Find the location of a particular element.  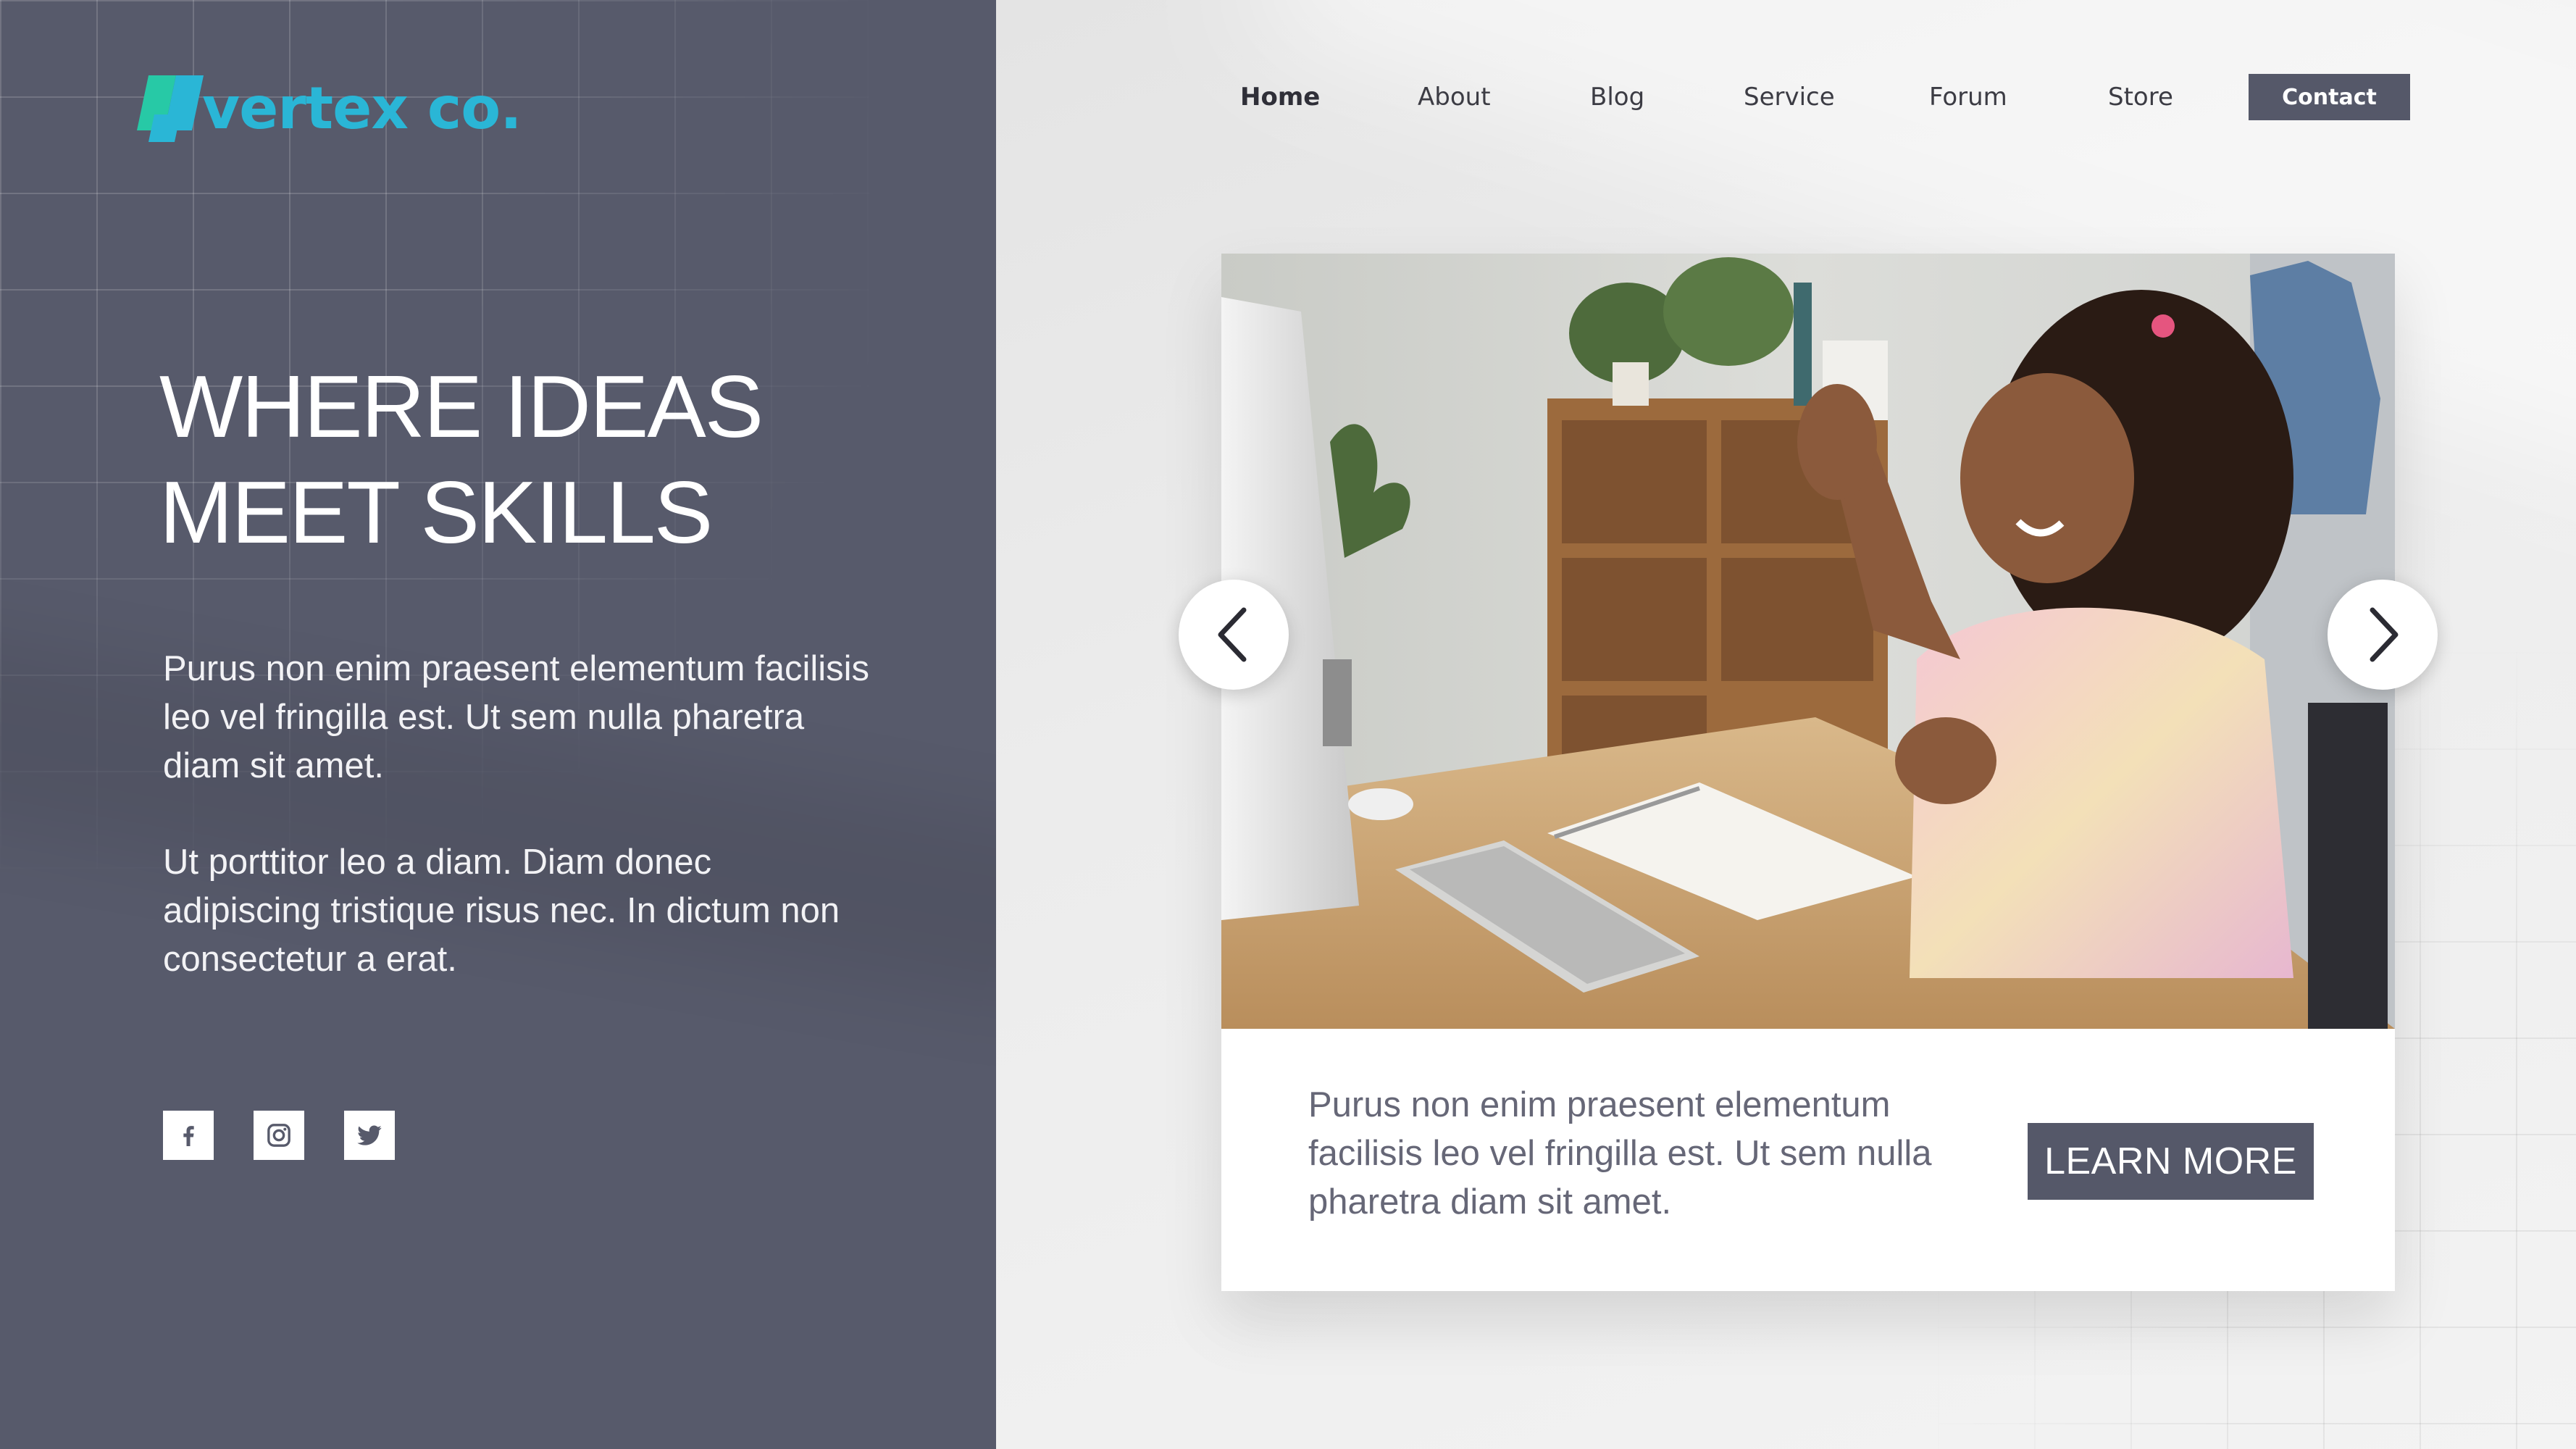

facebook-link is located at coordinates (188, 1135).